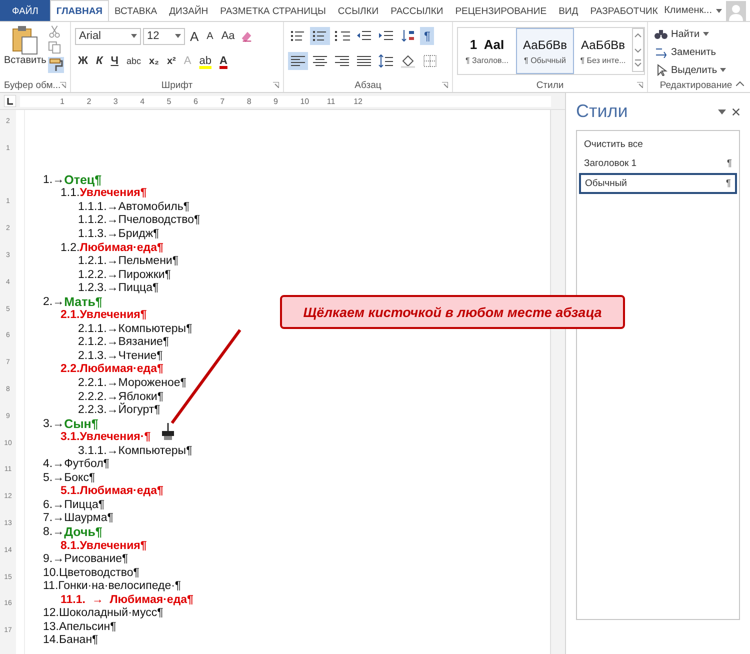 This screenshot has height=654, width=750. I want to click on style-item: Заголовок 1 ¶, so click(658, 163).